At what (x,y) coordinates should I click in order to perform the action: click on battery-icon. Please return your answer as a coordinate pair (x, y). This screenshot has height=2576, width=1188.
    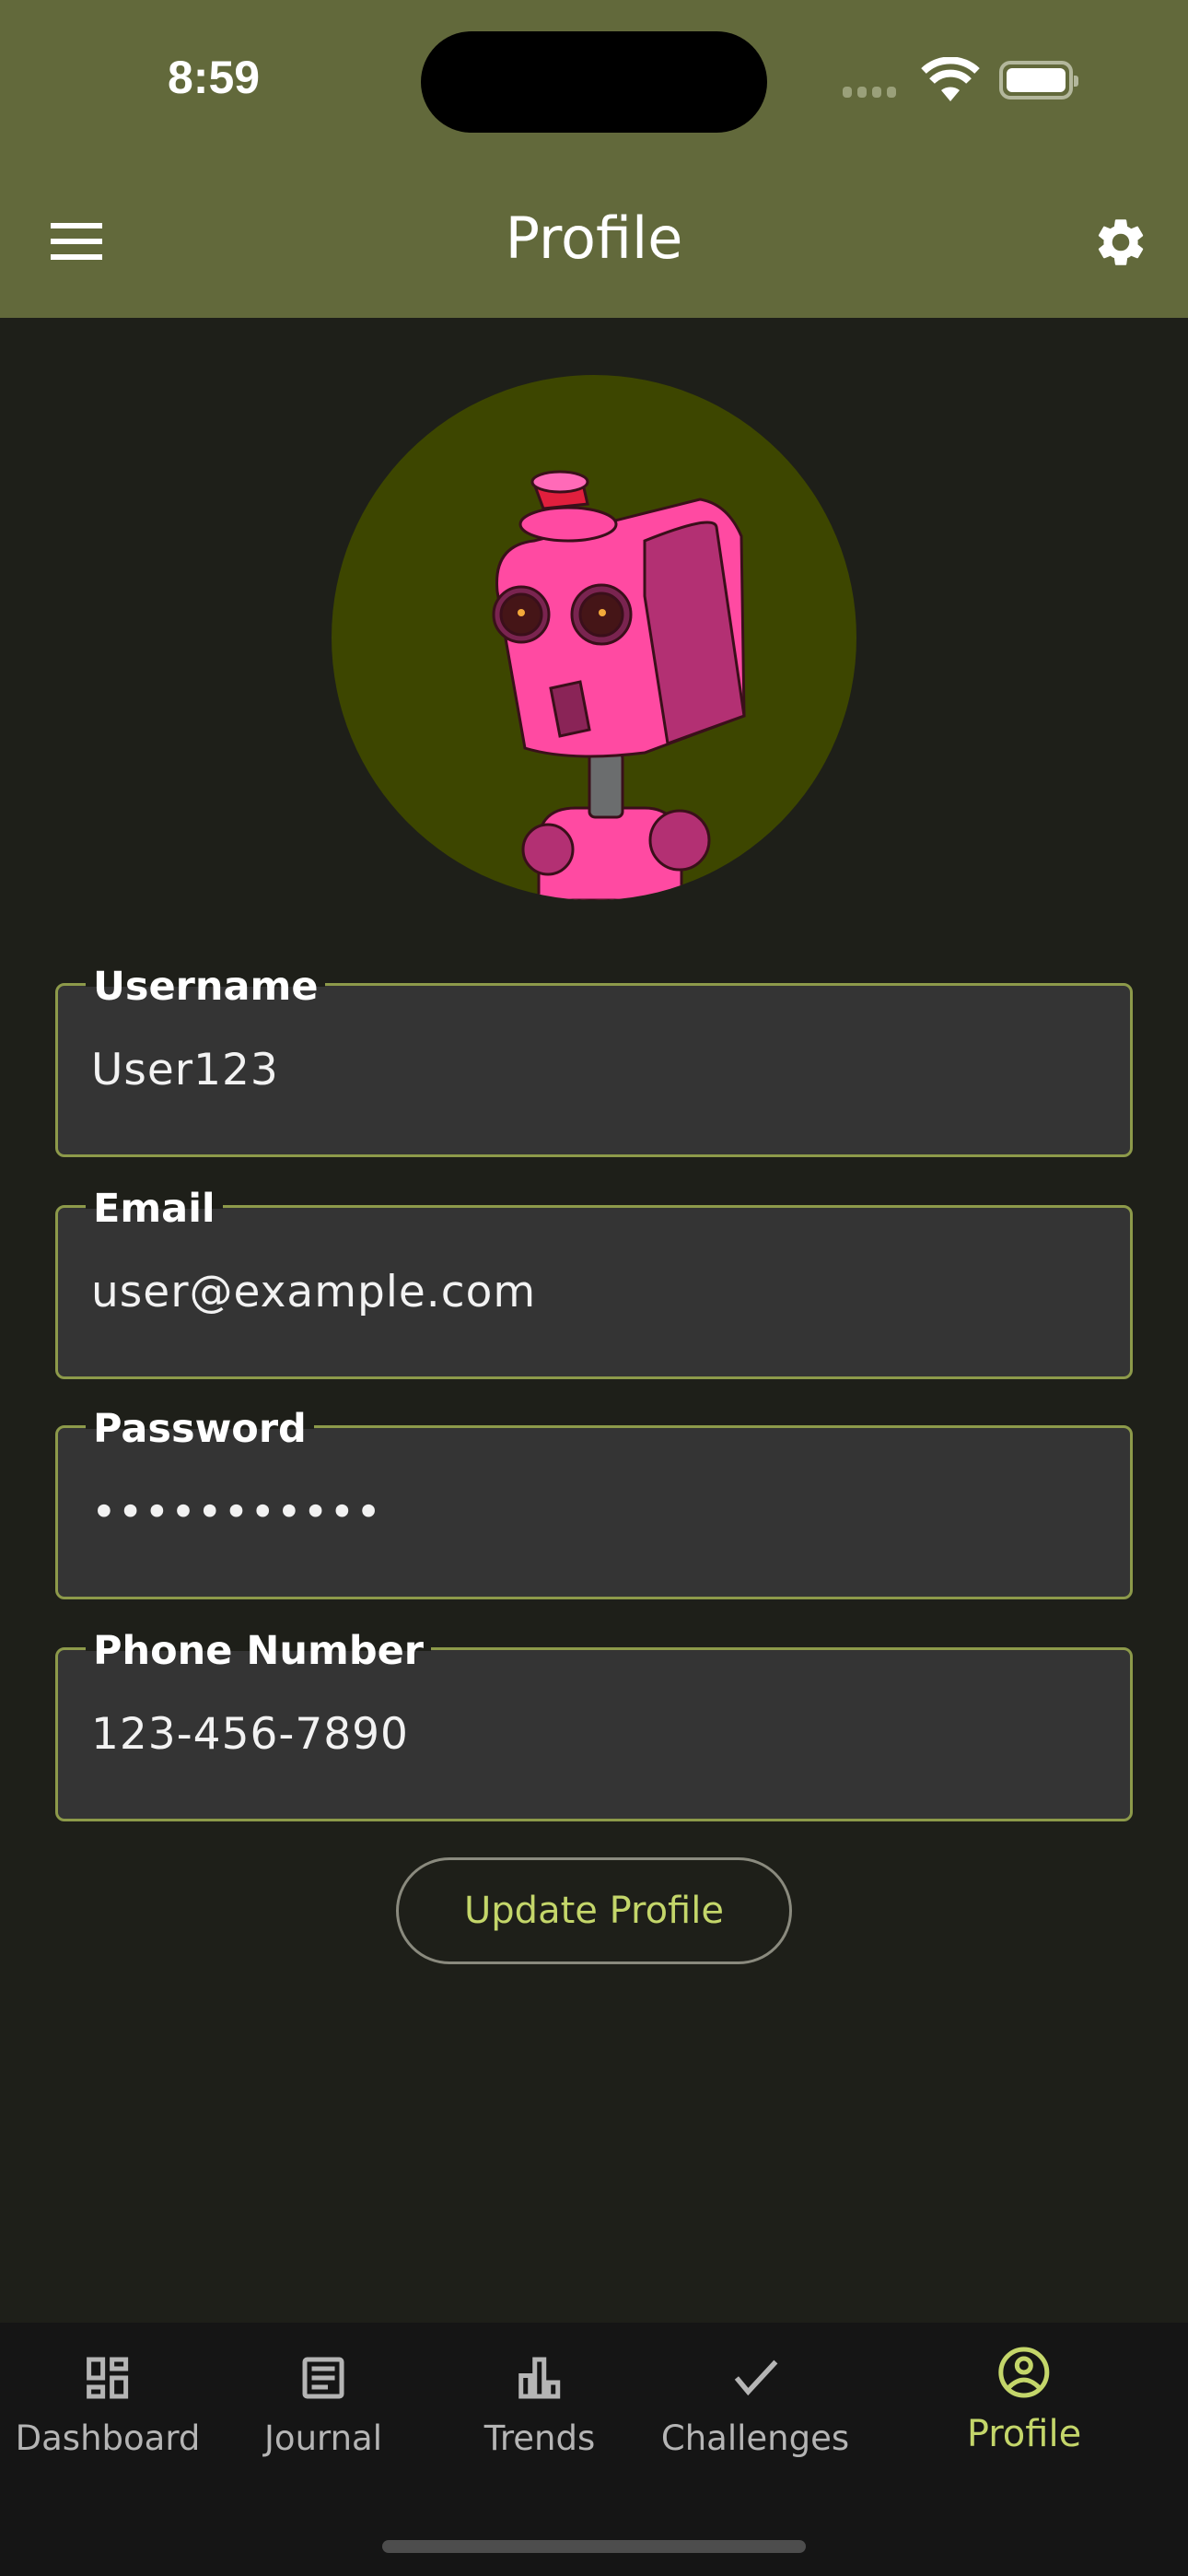
    Looking at the image, I should click on (1038, 80).